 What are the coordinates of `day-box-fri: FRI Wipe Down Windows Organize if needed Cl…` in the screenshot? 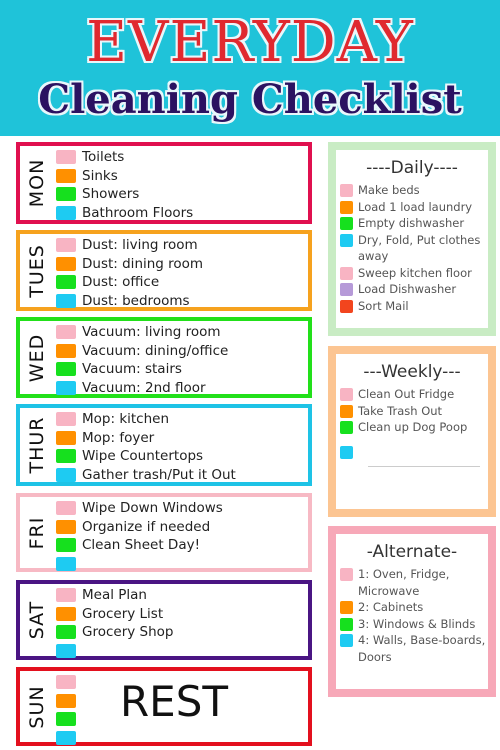 It's located at (164, 532).